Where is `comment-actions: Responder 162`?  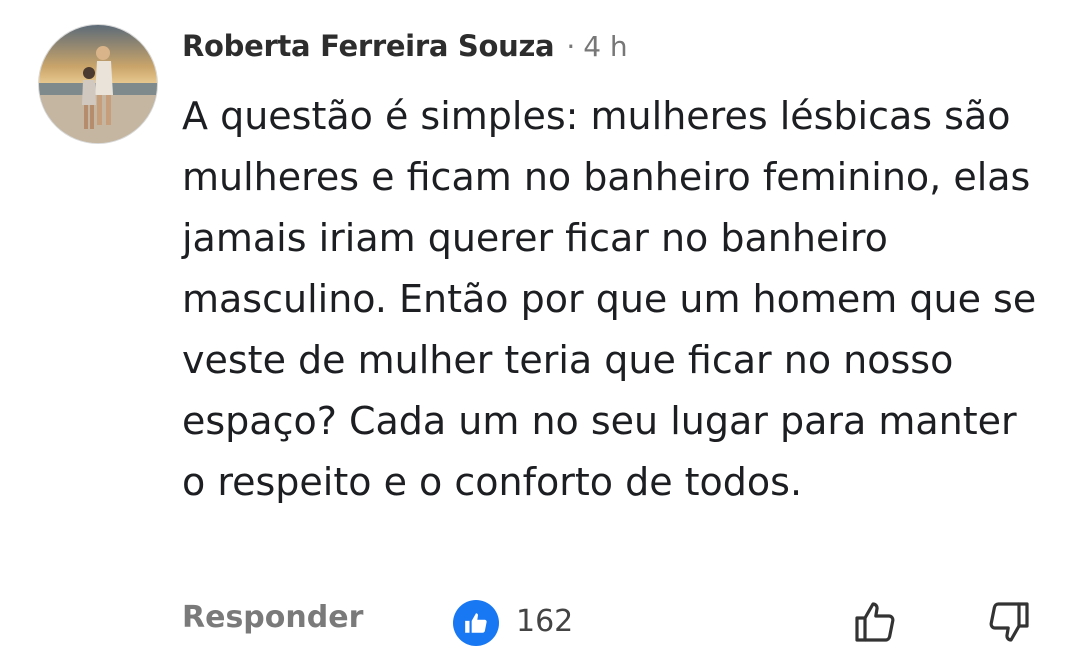
comment-actions: Responder 162 is located at coordinates (540, 623).